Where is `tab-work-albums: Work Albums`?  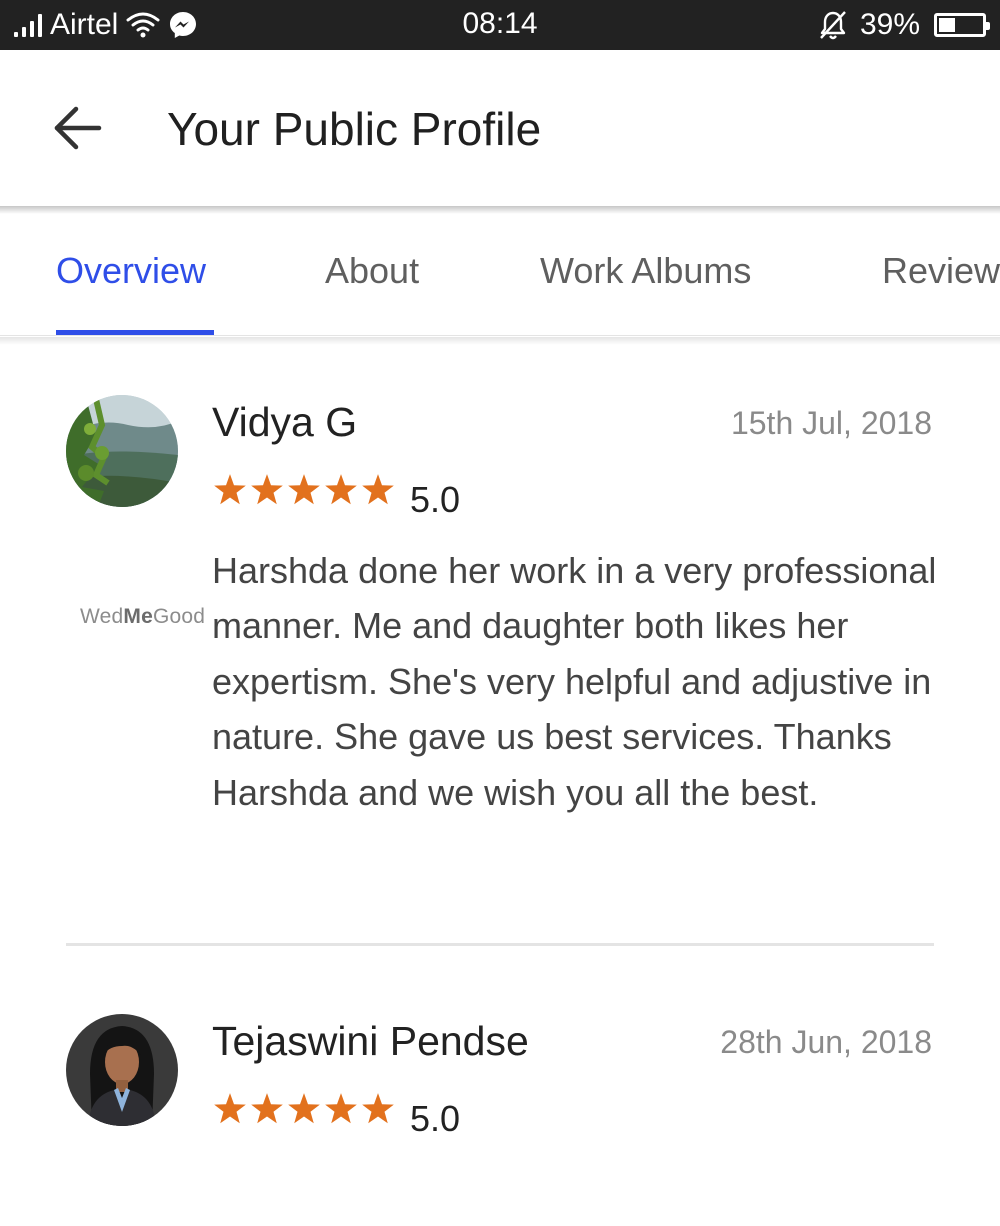 tab-work-albums: Work Albums is located at coordinates (645, 271).